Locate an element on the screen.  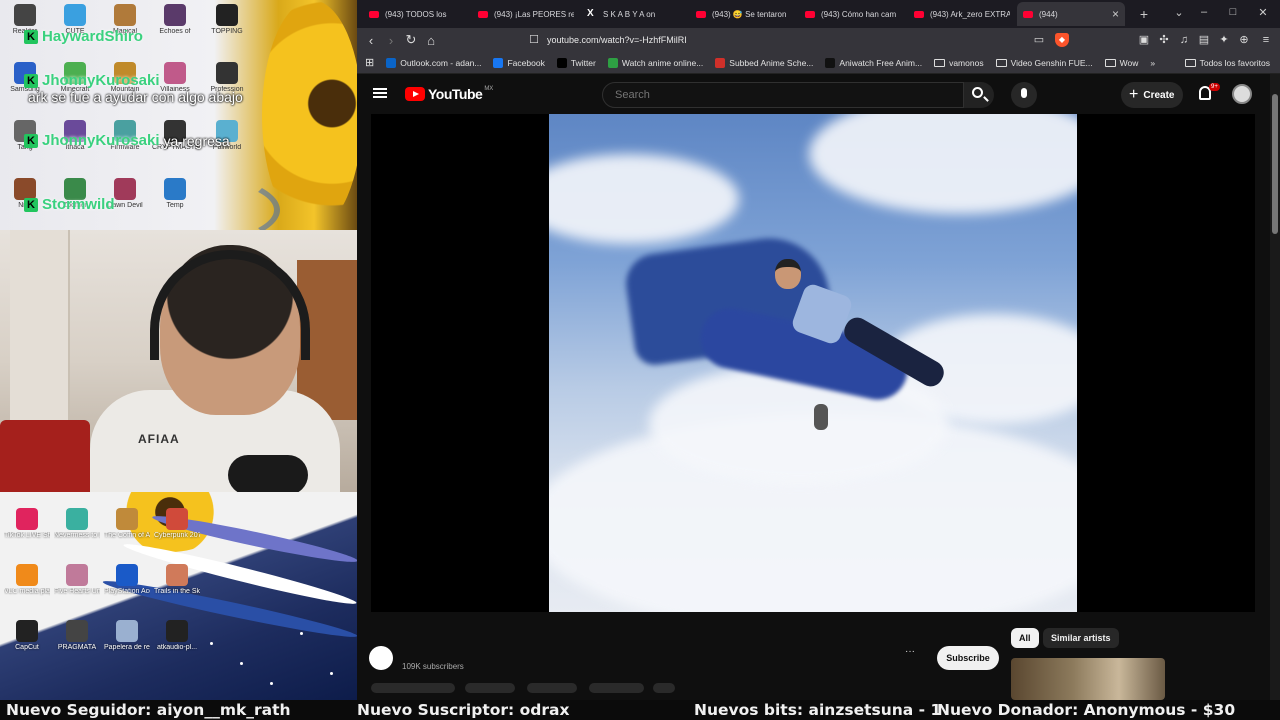
desktop-icon-bottom: PlayStation Accessories is located at coordinates (127, 580).